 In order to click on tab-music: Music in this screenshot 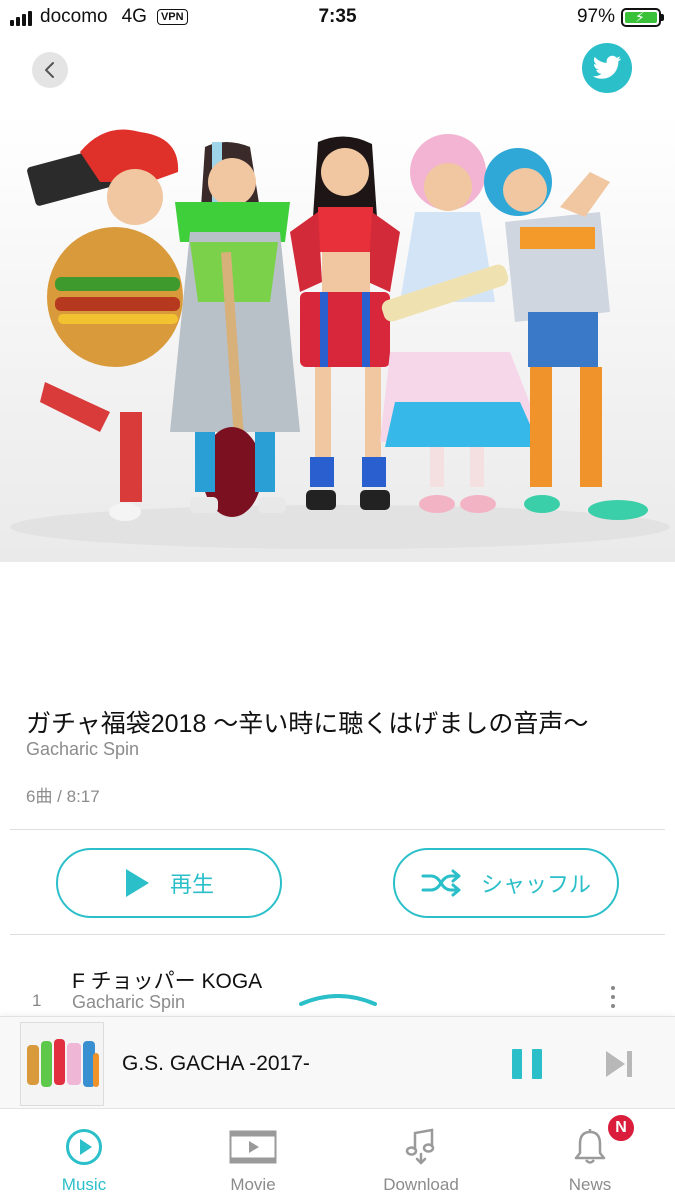, I will do `click(84, 1154)`.